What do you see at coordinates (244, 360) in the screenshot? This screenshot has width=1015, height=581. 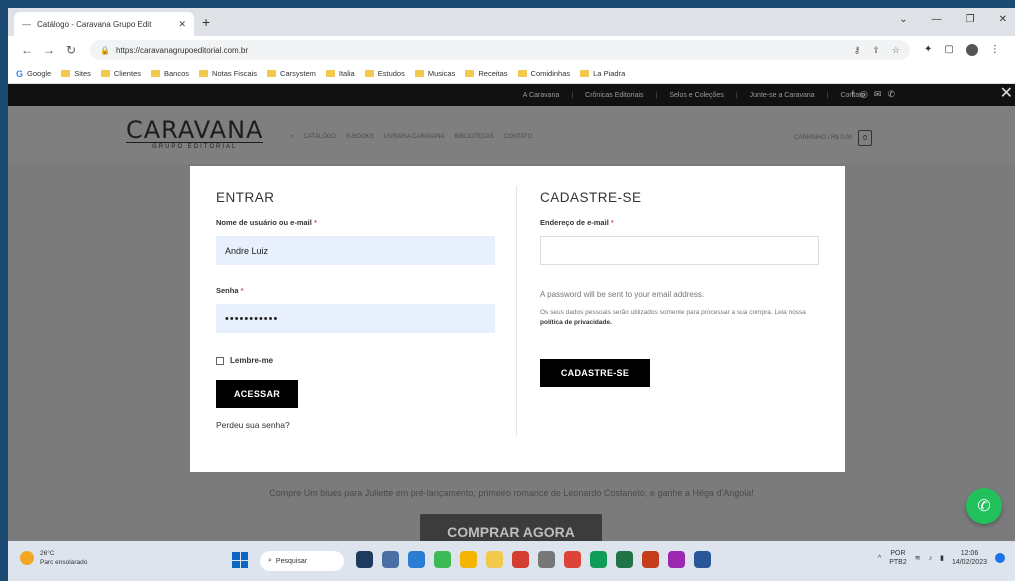 I see `remember-me: Lembre-me` at bounding box center [244, 360].